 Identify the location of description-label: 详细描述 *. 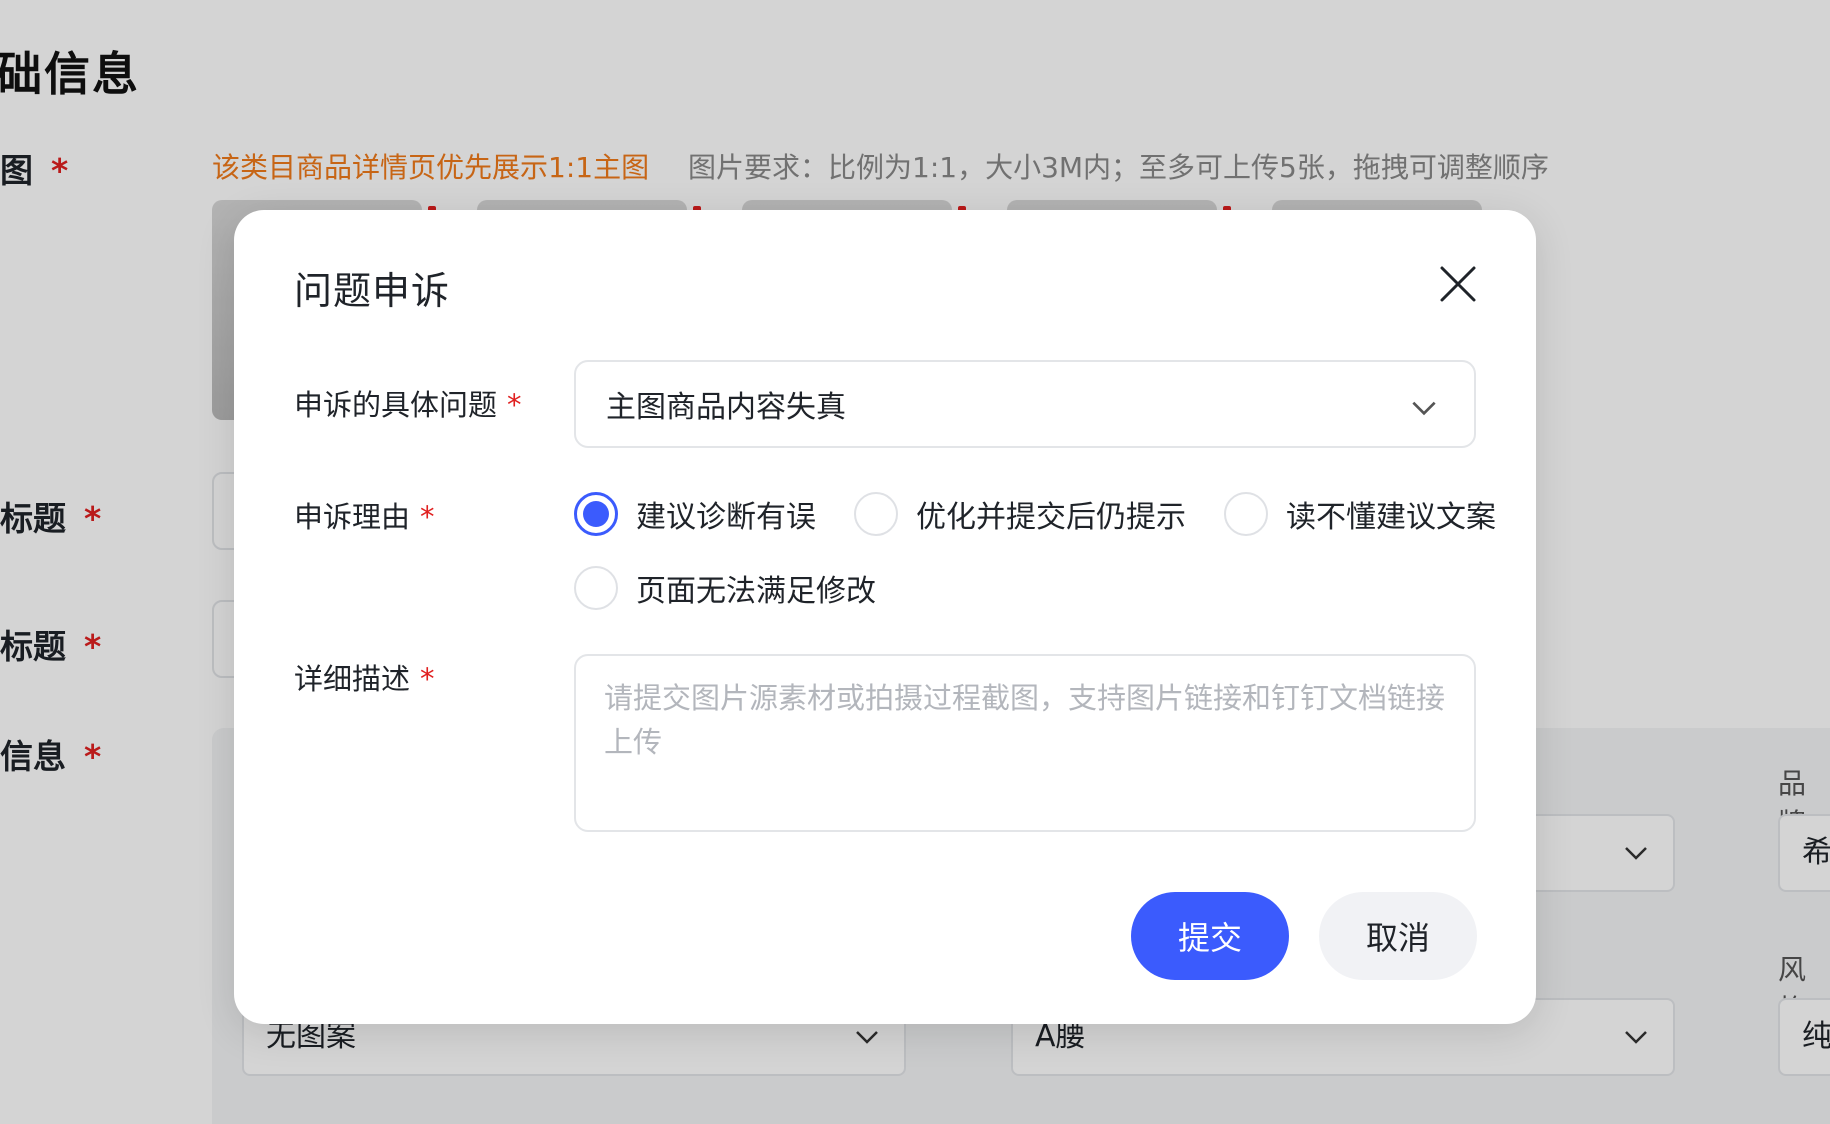
(364, 679).